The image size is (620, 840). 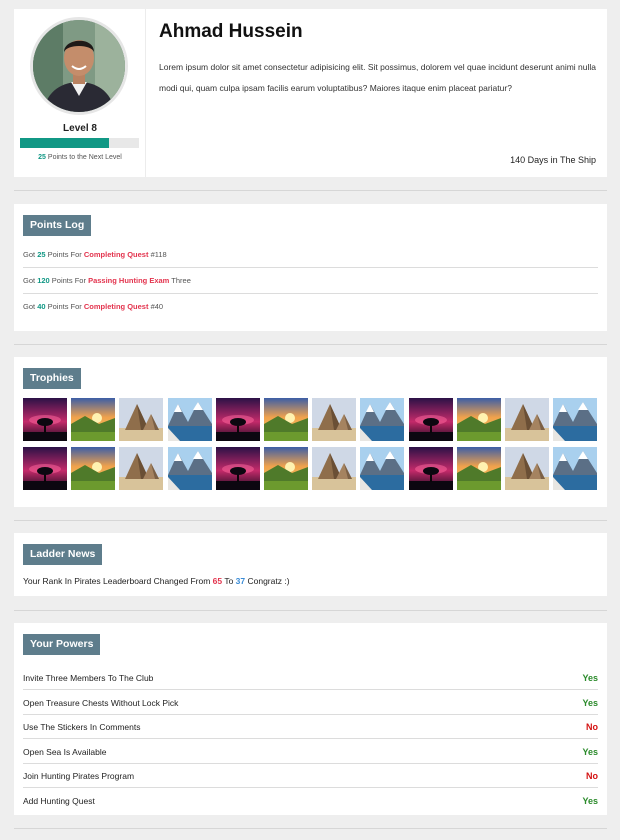 What do you see at coordinates (310, 776) in the screenshot?
I see `power-item: Join Hunting Pirates Program No` at bounding box center [310, 776].